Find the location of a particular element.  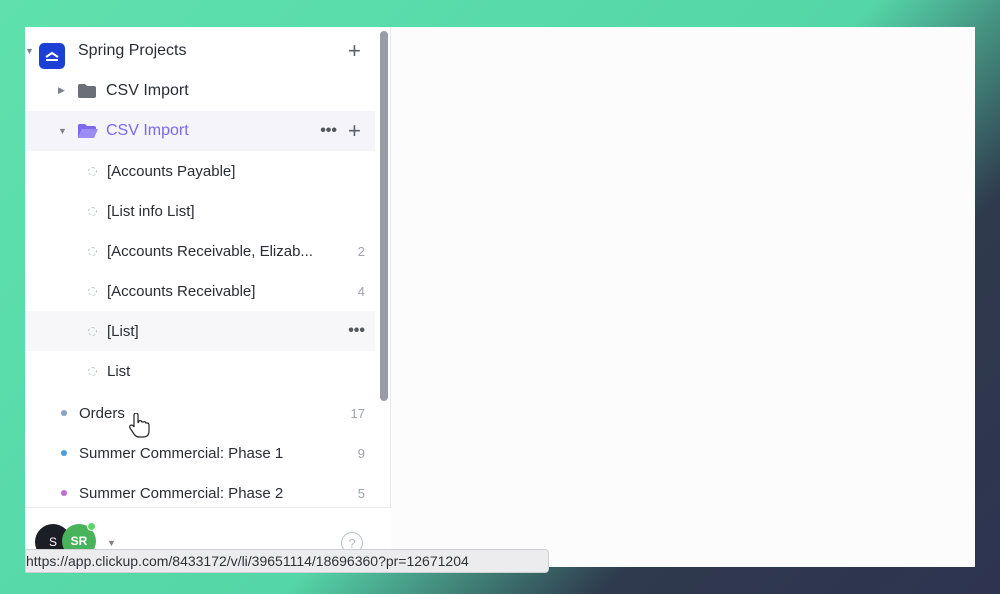

list-name: [List] is located at coordinates (123, 331).